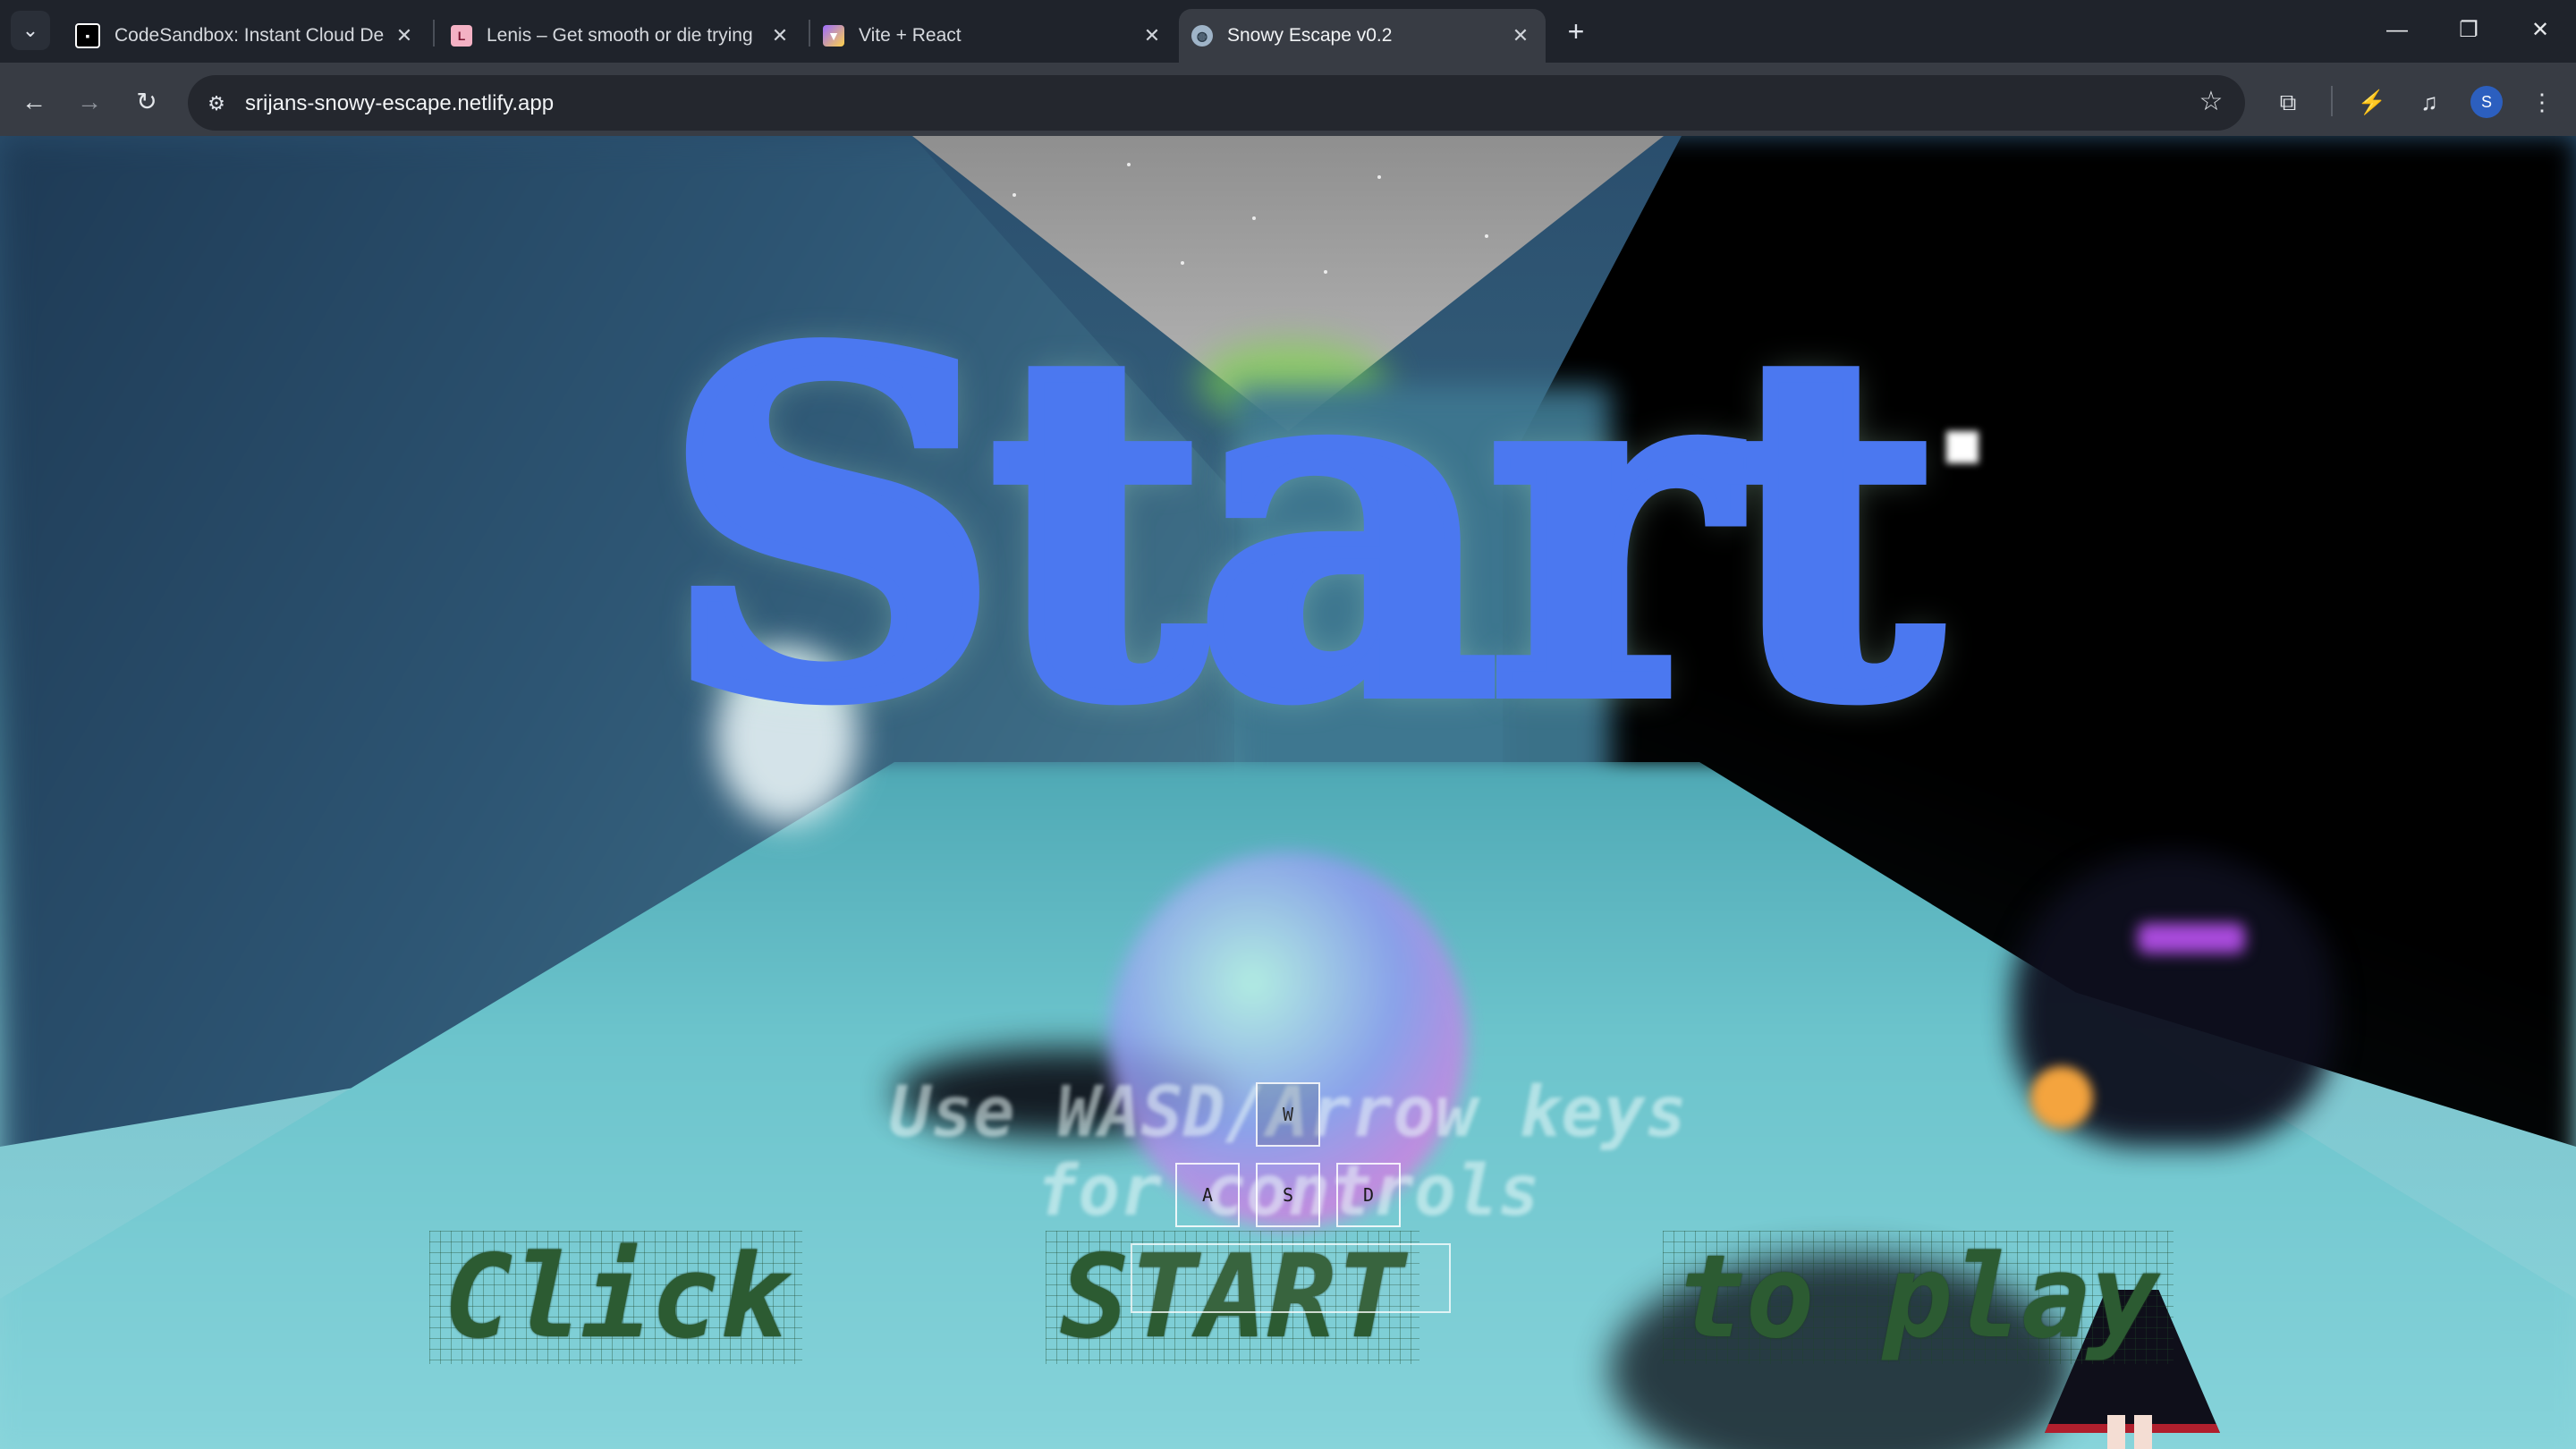  What do you see at coordinates (399, 104) in the screenshot?
I see `url-text: srijans-snowy-escape.netlify.app` at bounding box center [399, 104].